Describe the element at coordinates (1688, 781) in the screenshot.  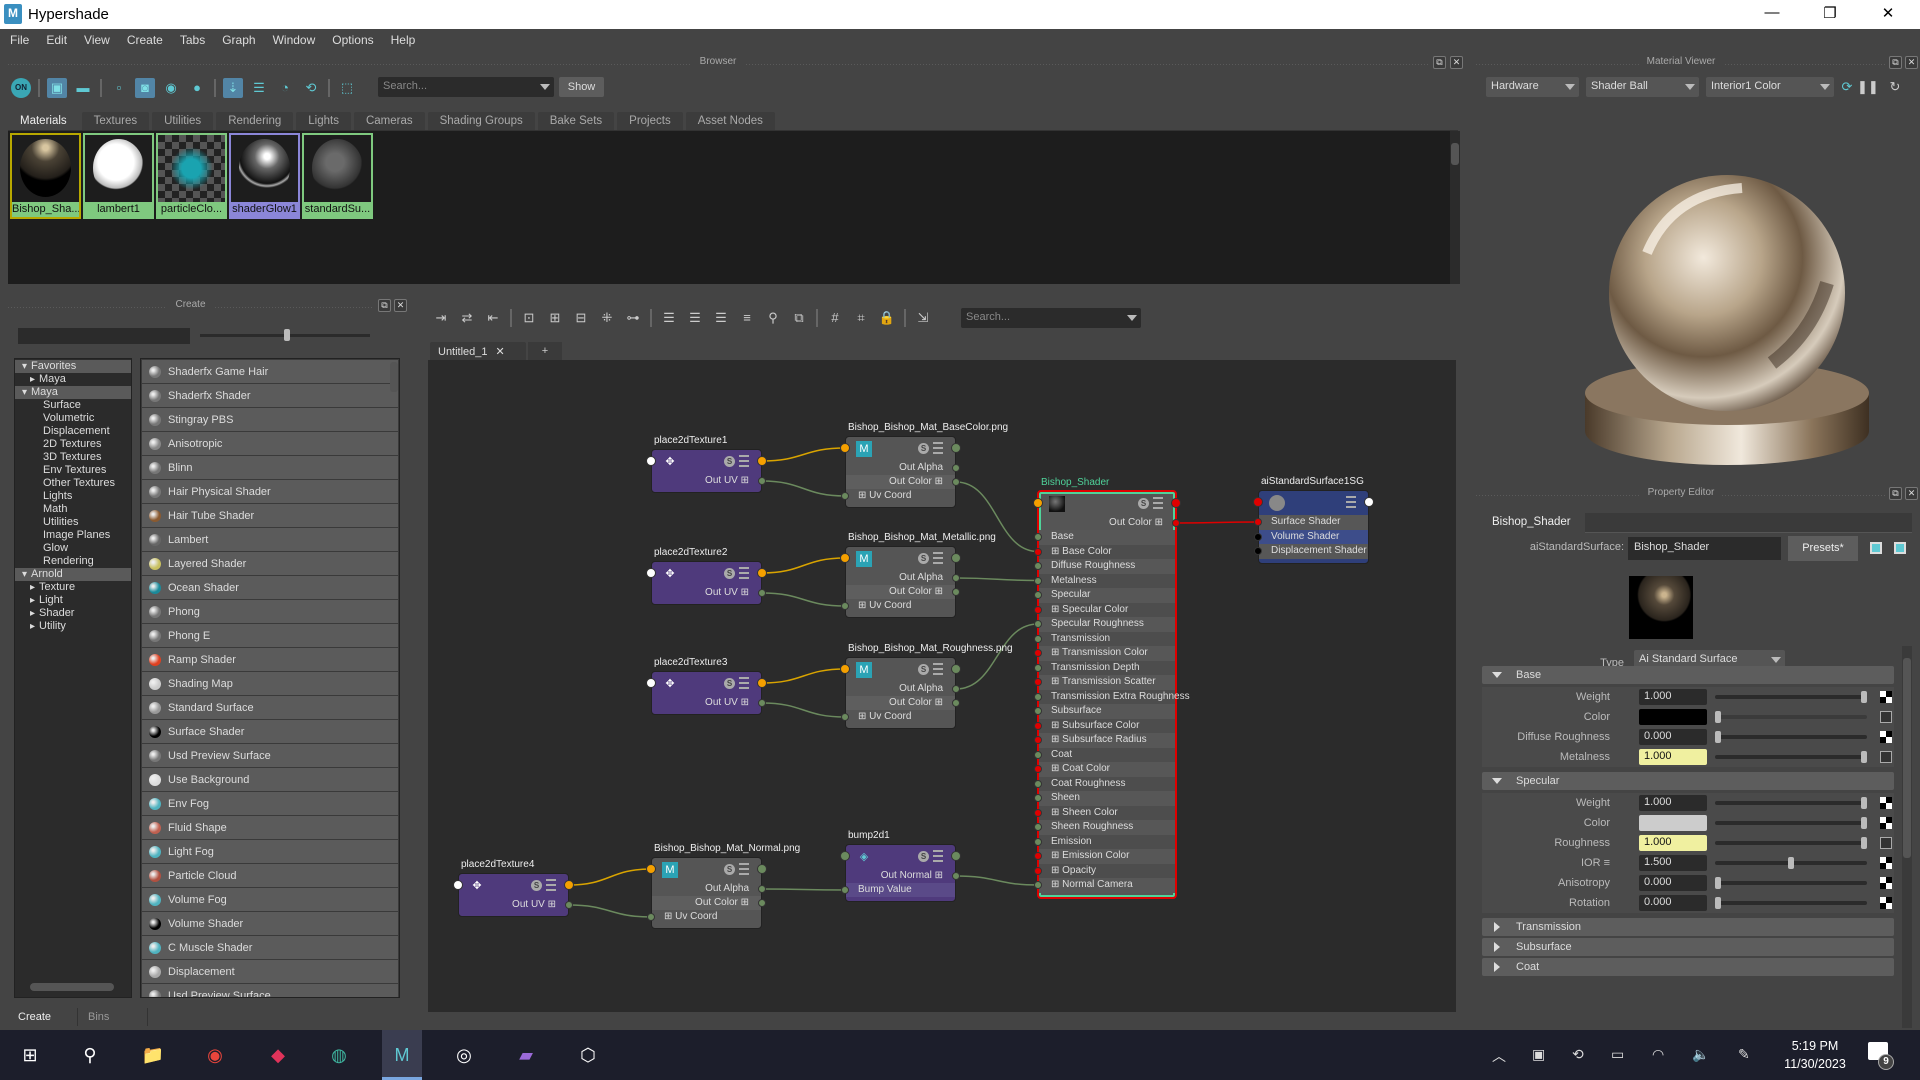
I see `section-specular: Specular` at that location.